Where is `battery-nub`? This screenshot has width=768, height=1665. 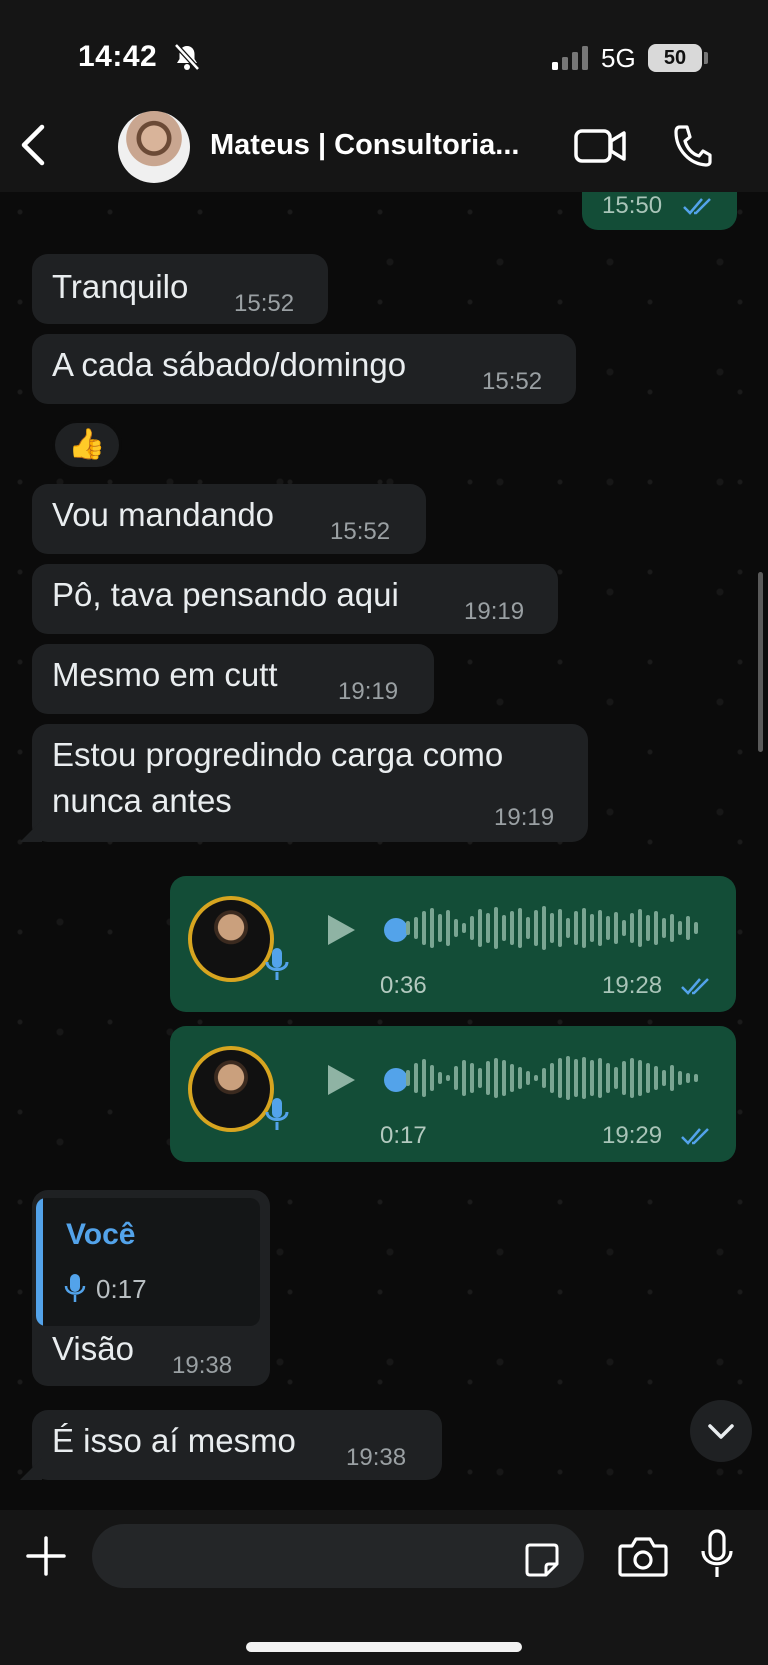
battery-nub is located at coordinates (706, 58).